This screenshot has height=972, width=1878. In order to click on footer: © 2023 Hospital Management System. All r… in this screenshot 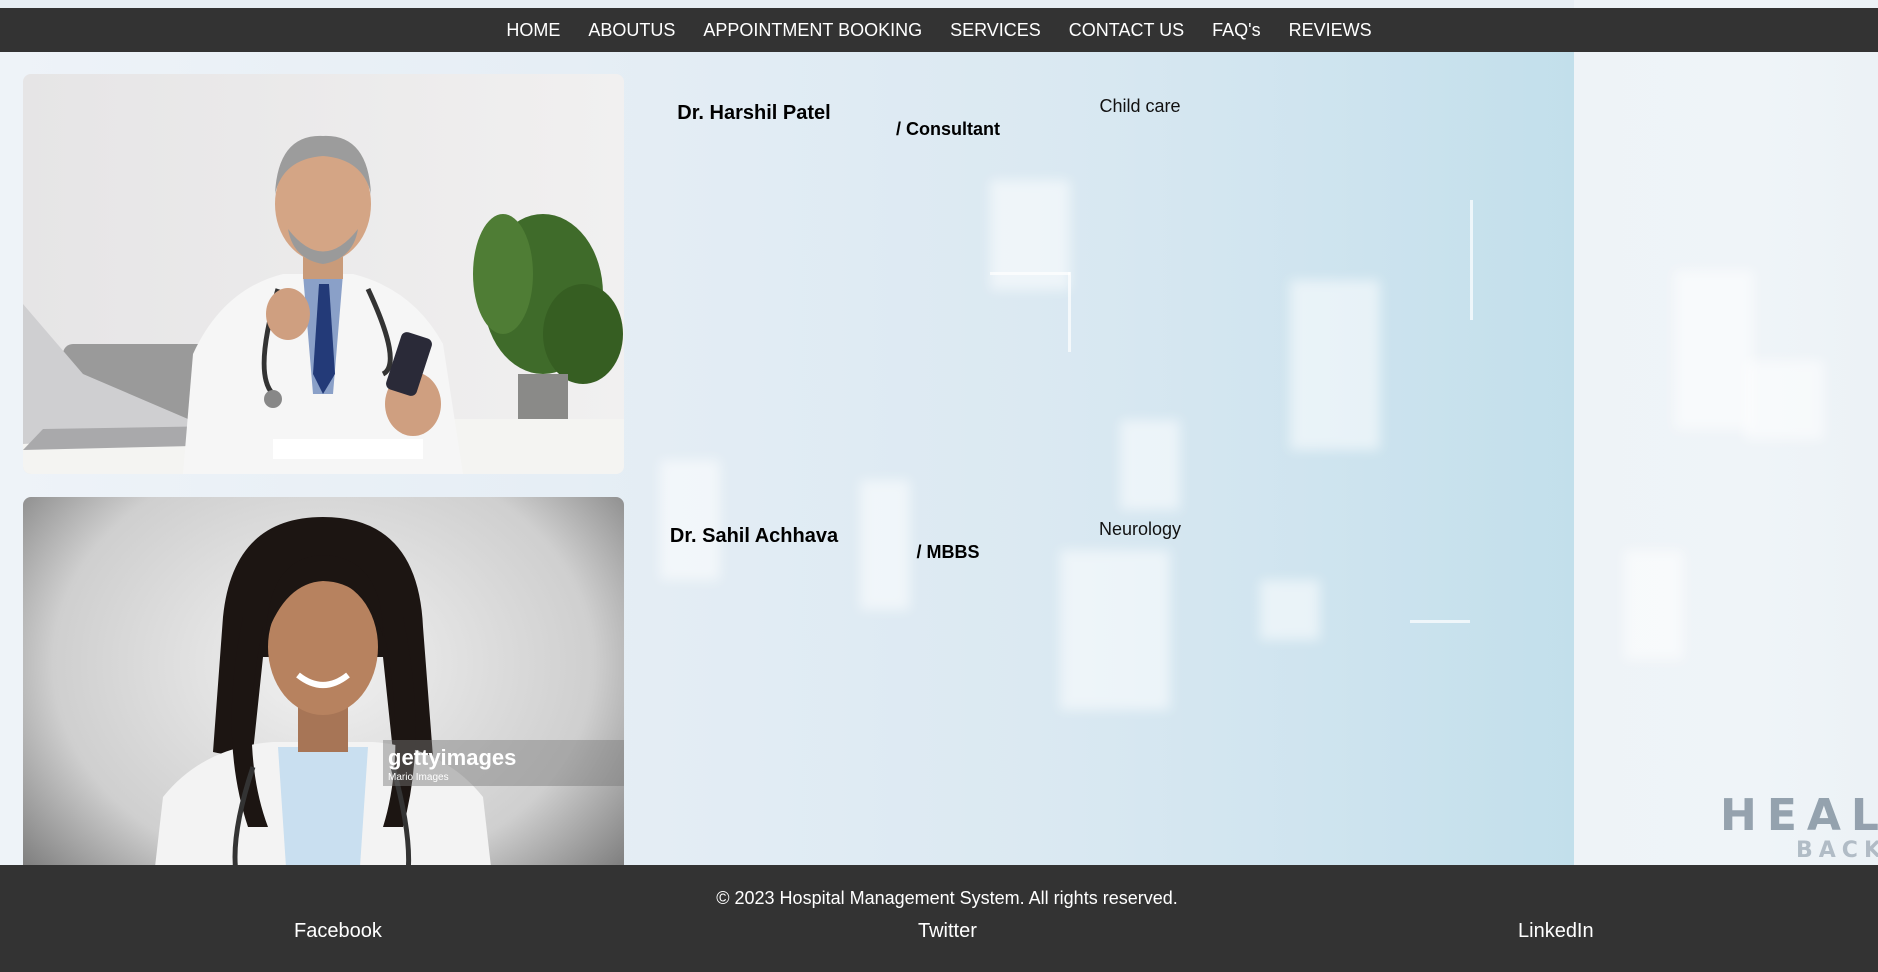, I will do `click(939, 918)`.